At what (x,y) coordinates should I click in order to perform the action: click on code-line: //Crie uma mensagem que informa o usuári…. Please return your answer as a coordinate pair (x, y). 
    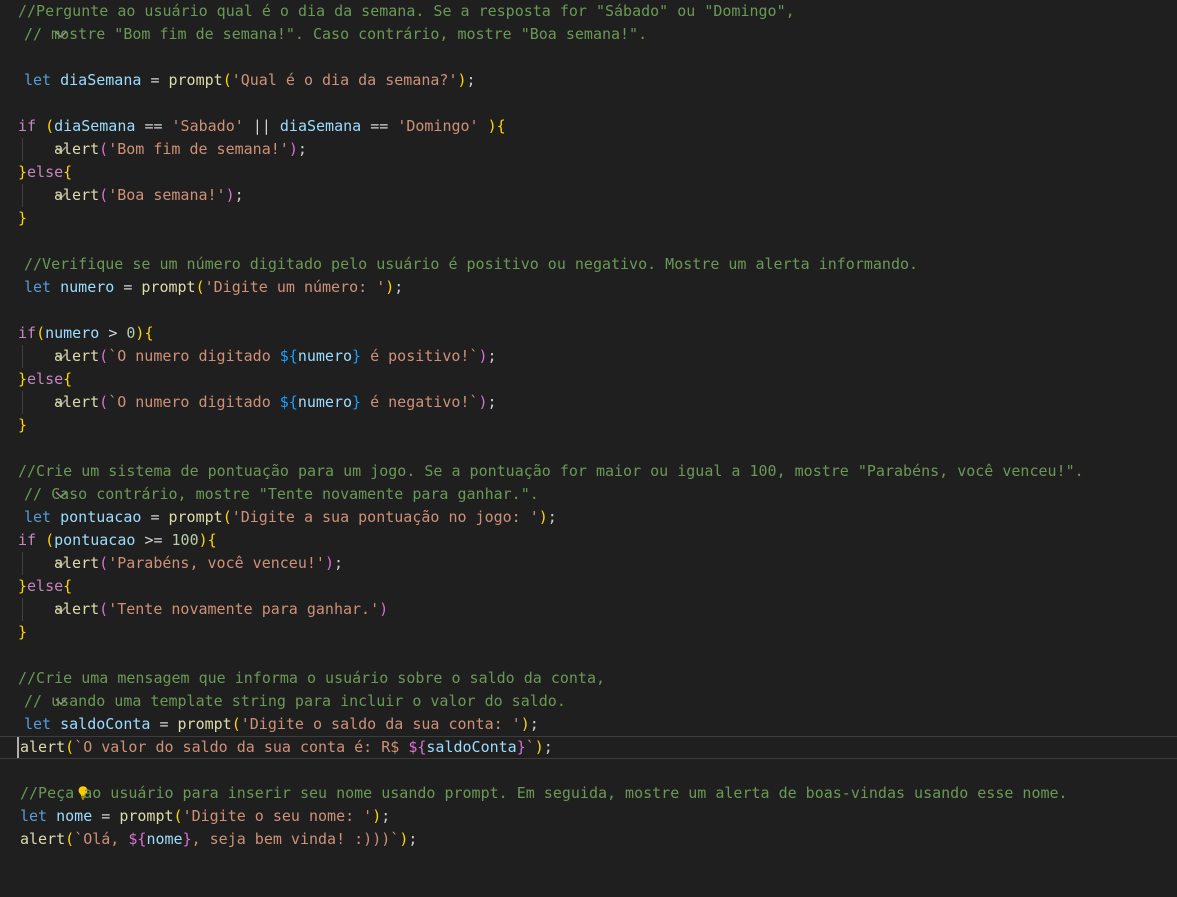
    Looking at the image, I should click on (588, 686).